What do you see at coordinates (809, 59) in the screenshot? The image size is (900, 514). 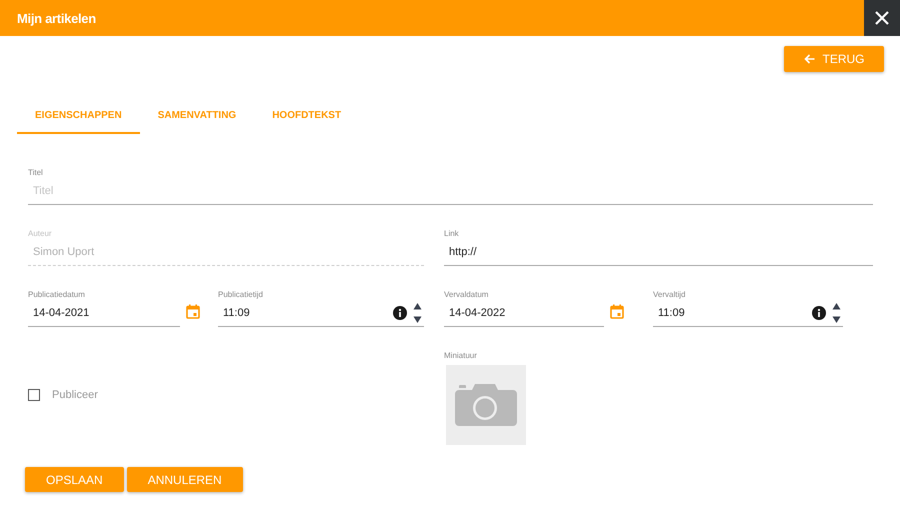 I see `arrow-left-icon` at bounding box center [809, 59].